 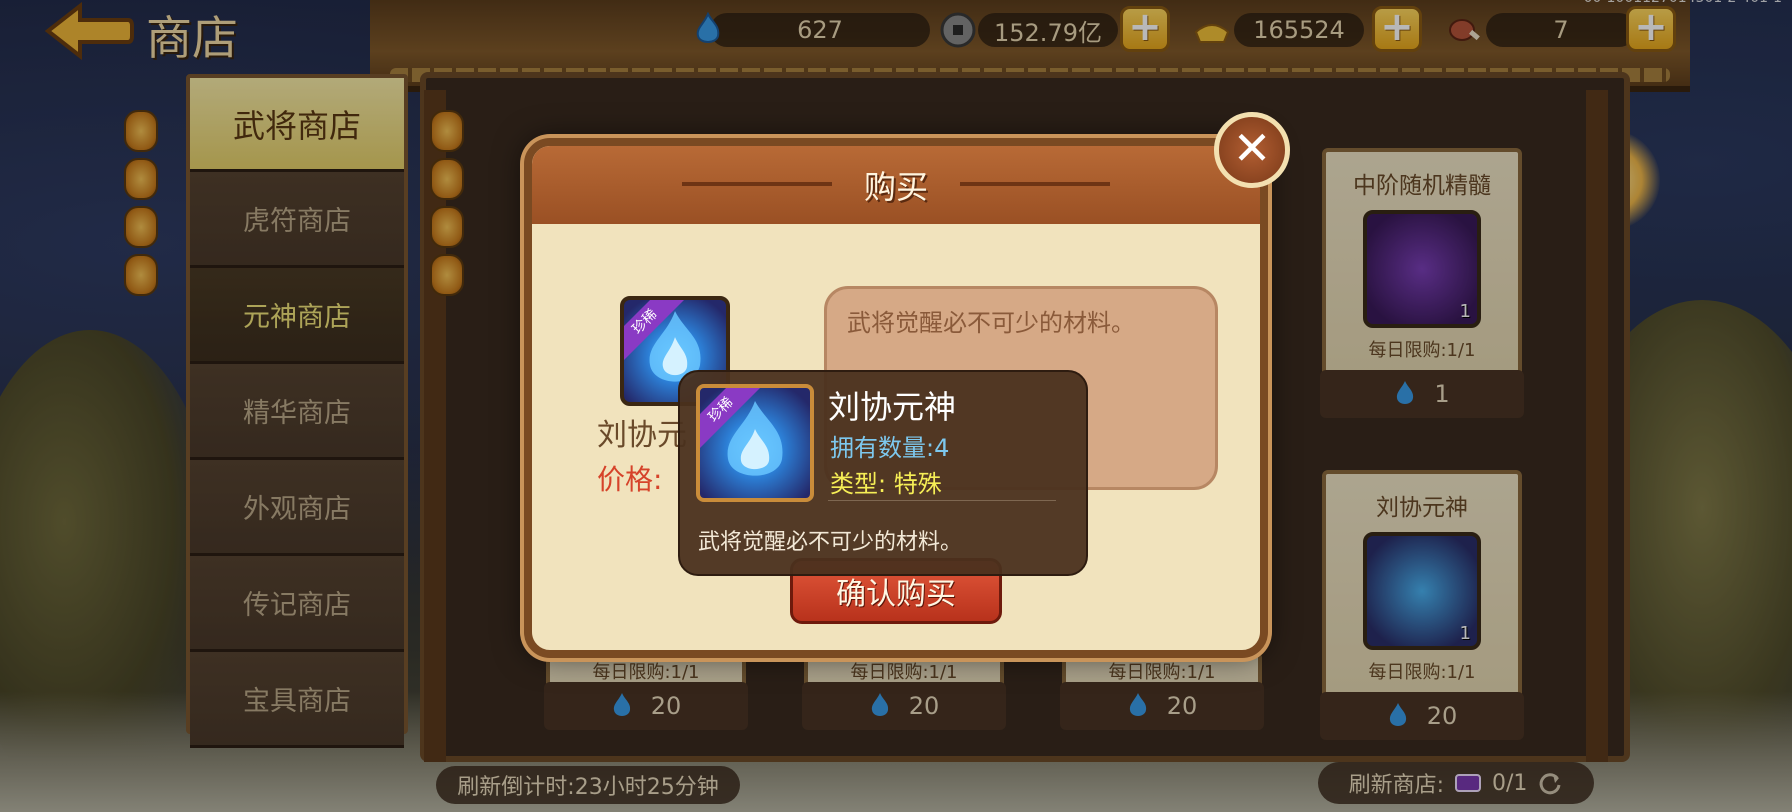 What do you see at coordinates (890, 448) in the screenshot?
I see `tooltip-owned-count: 拥有数量:4` at bounding box center [890, 448].